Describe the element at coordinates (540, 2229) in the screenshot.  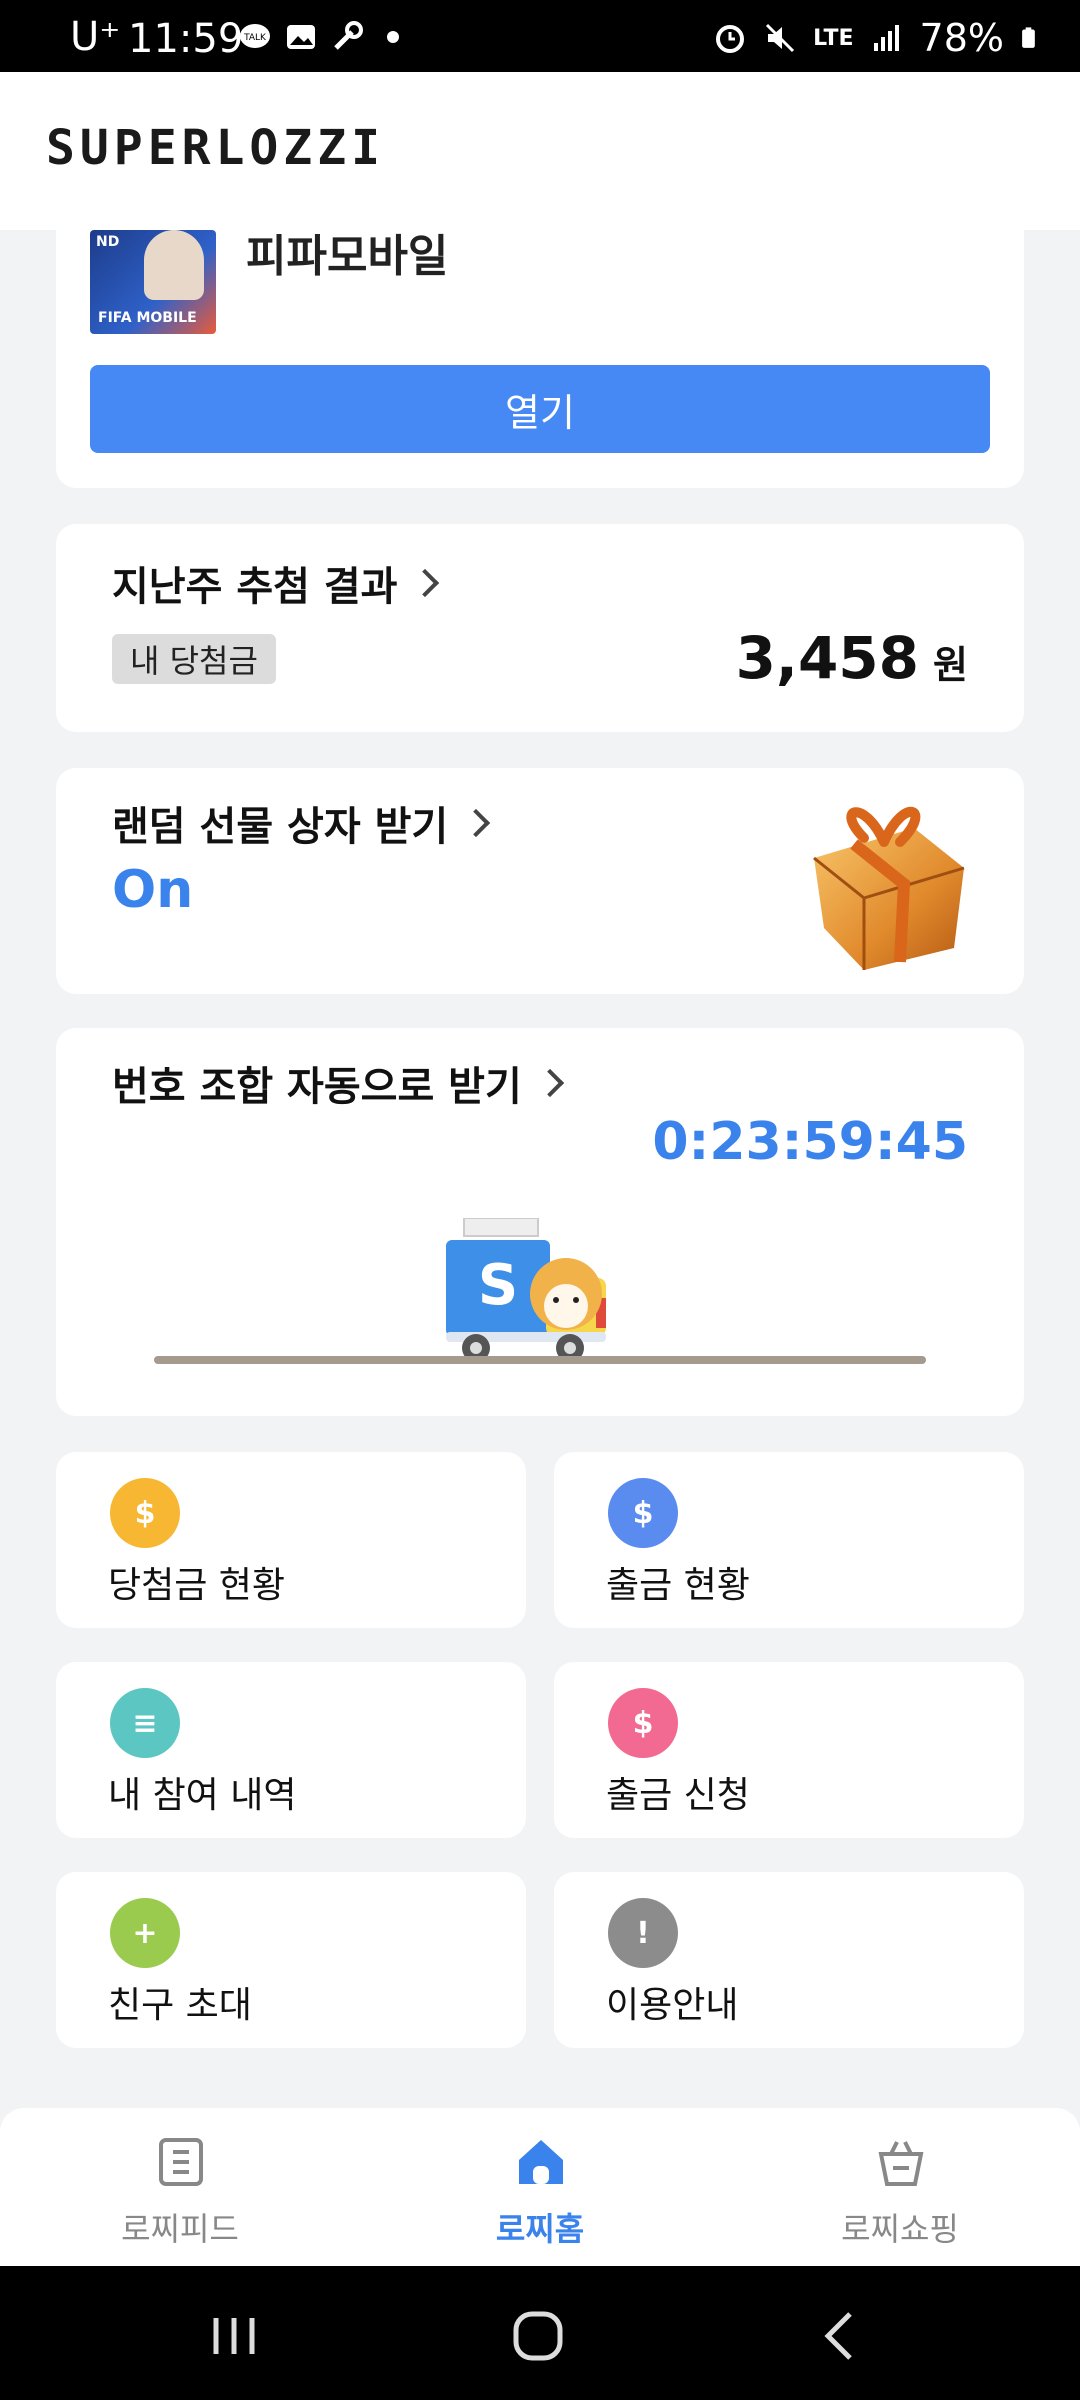
I see `nav-label: 로찌홈` at that location.